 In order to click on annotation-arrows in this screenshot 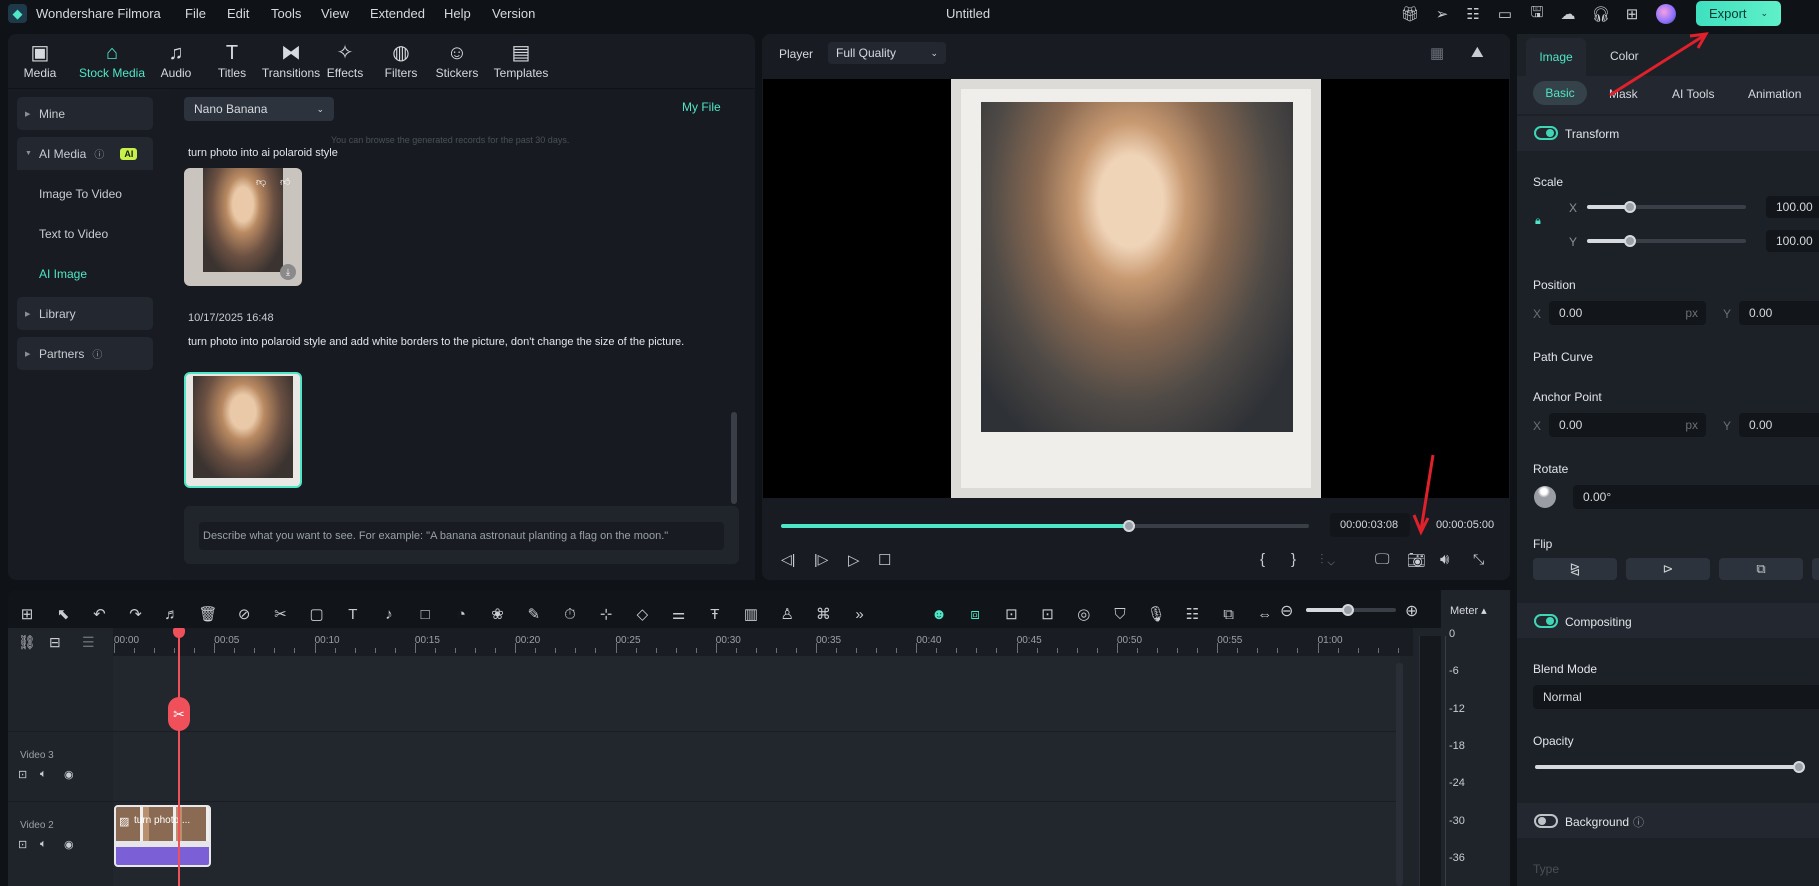, I will do `click(1560, 284)`.